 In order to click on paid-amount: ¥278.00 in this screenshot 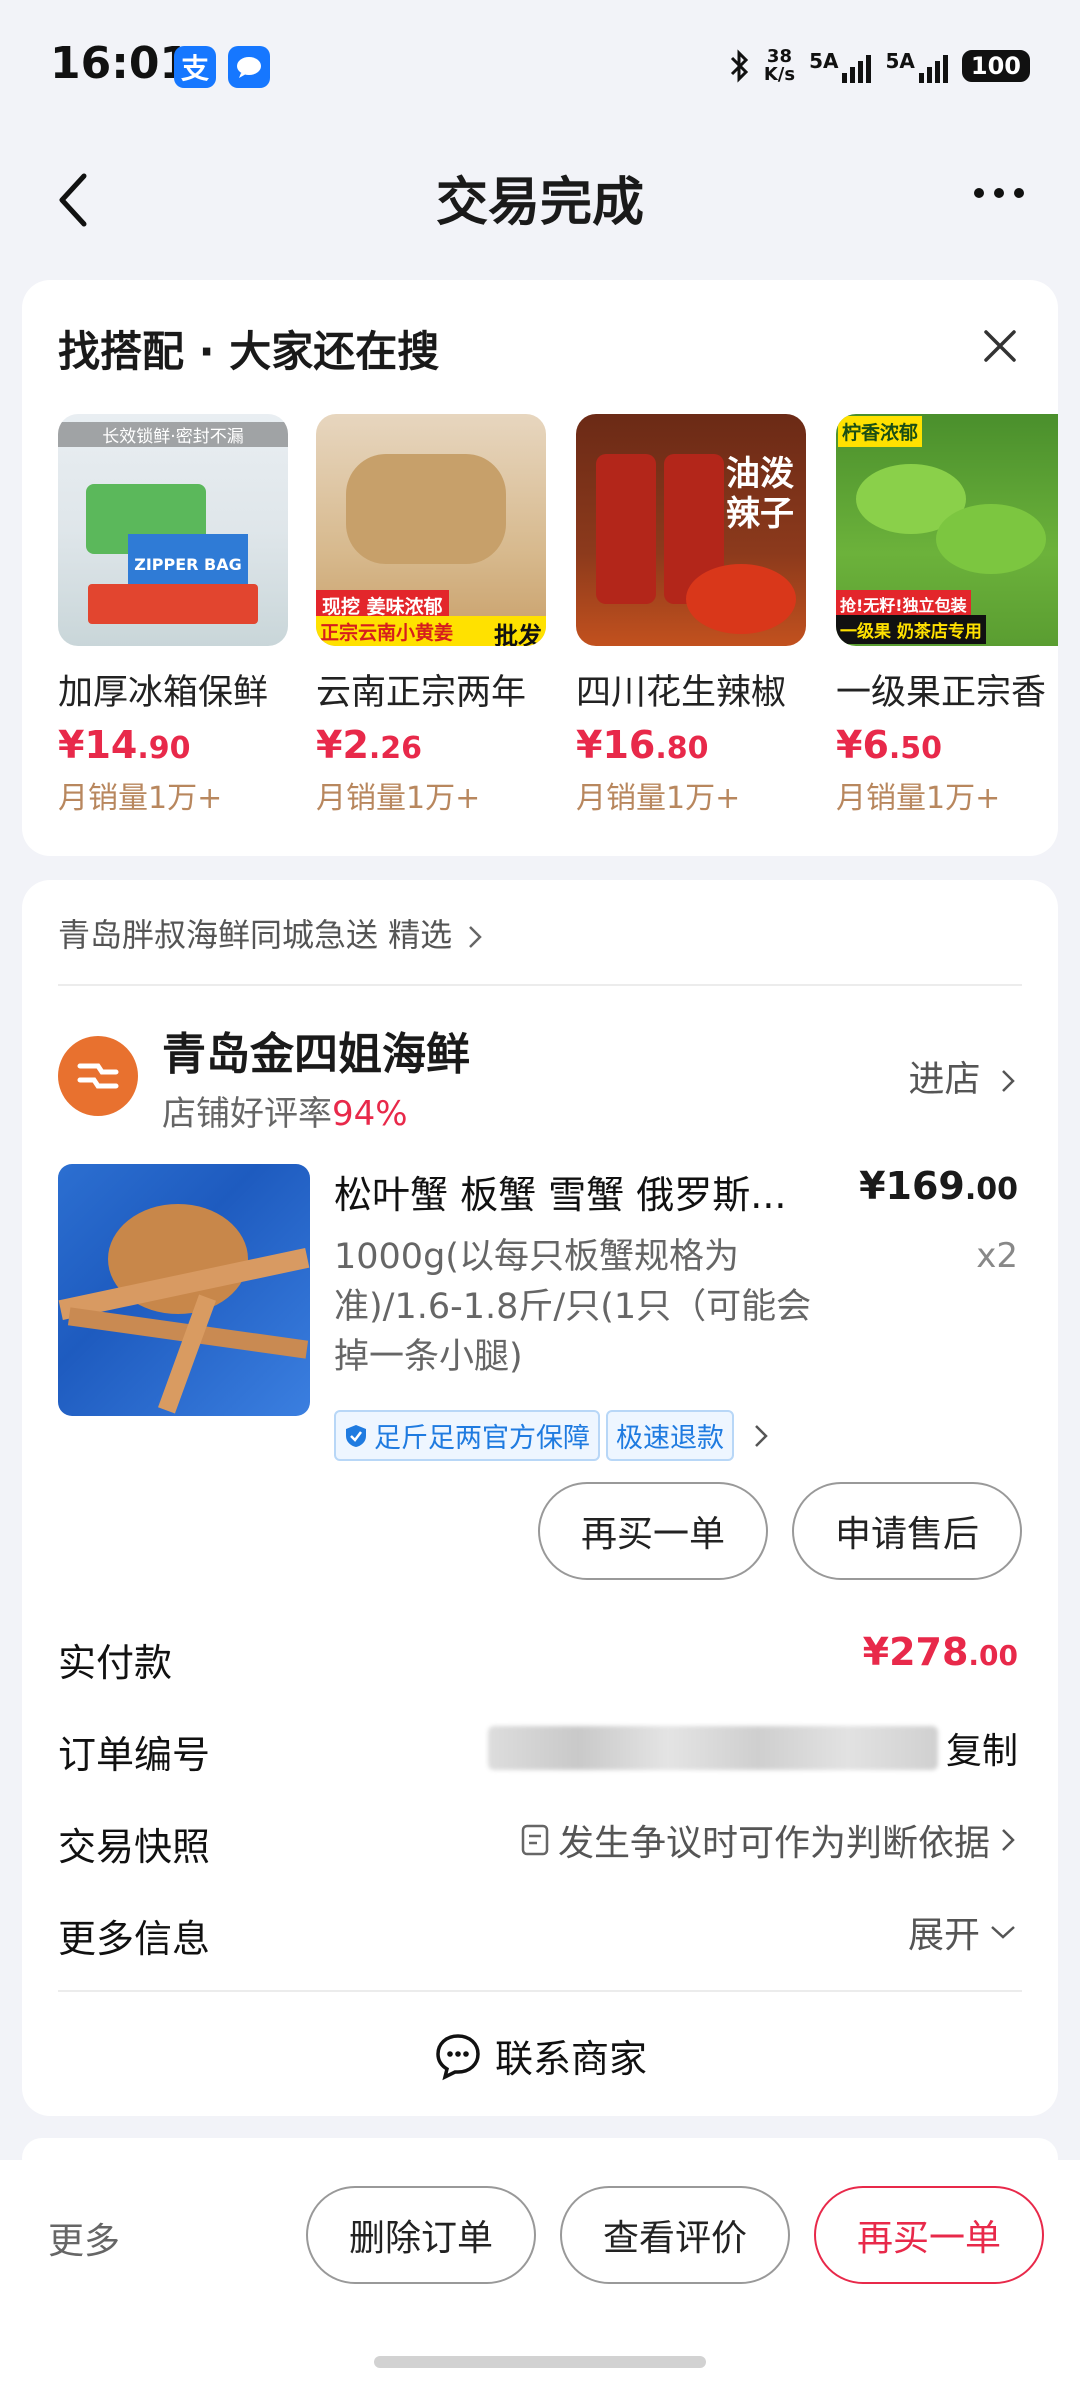, I will do `click(940, 1652)`.